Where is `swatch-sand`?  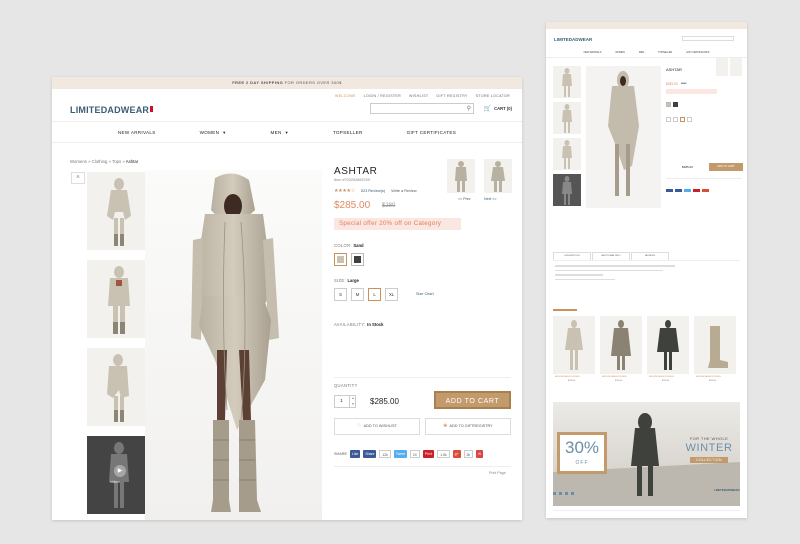 swatch-sand is located at coordinates (340, 259).